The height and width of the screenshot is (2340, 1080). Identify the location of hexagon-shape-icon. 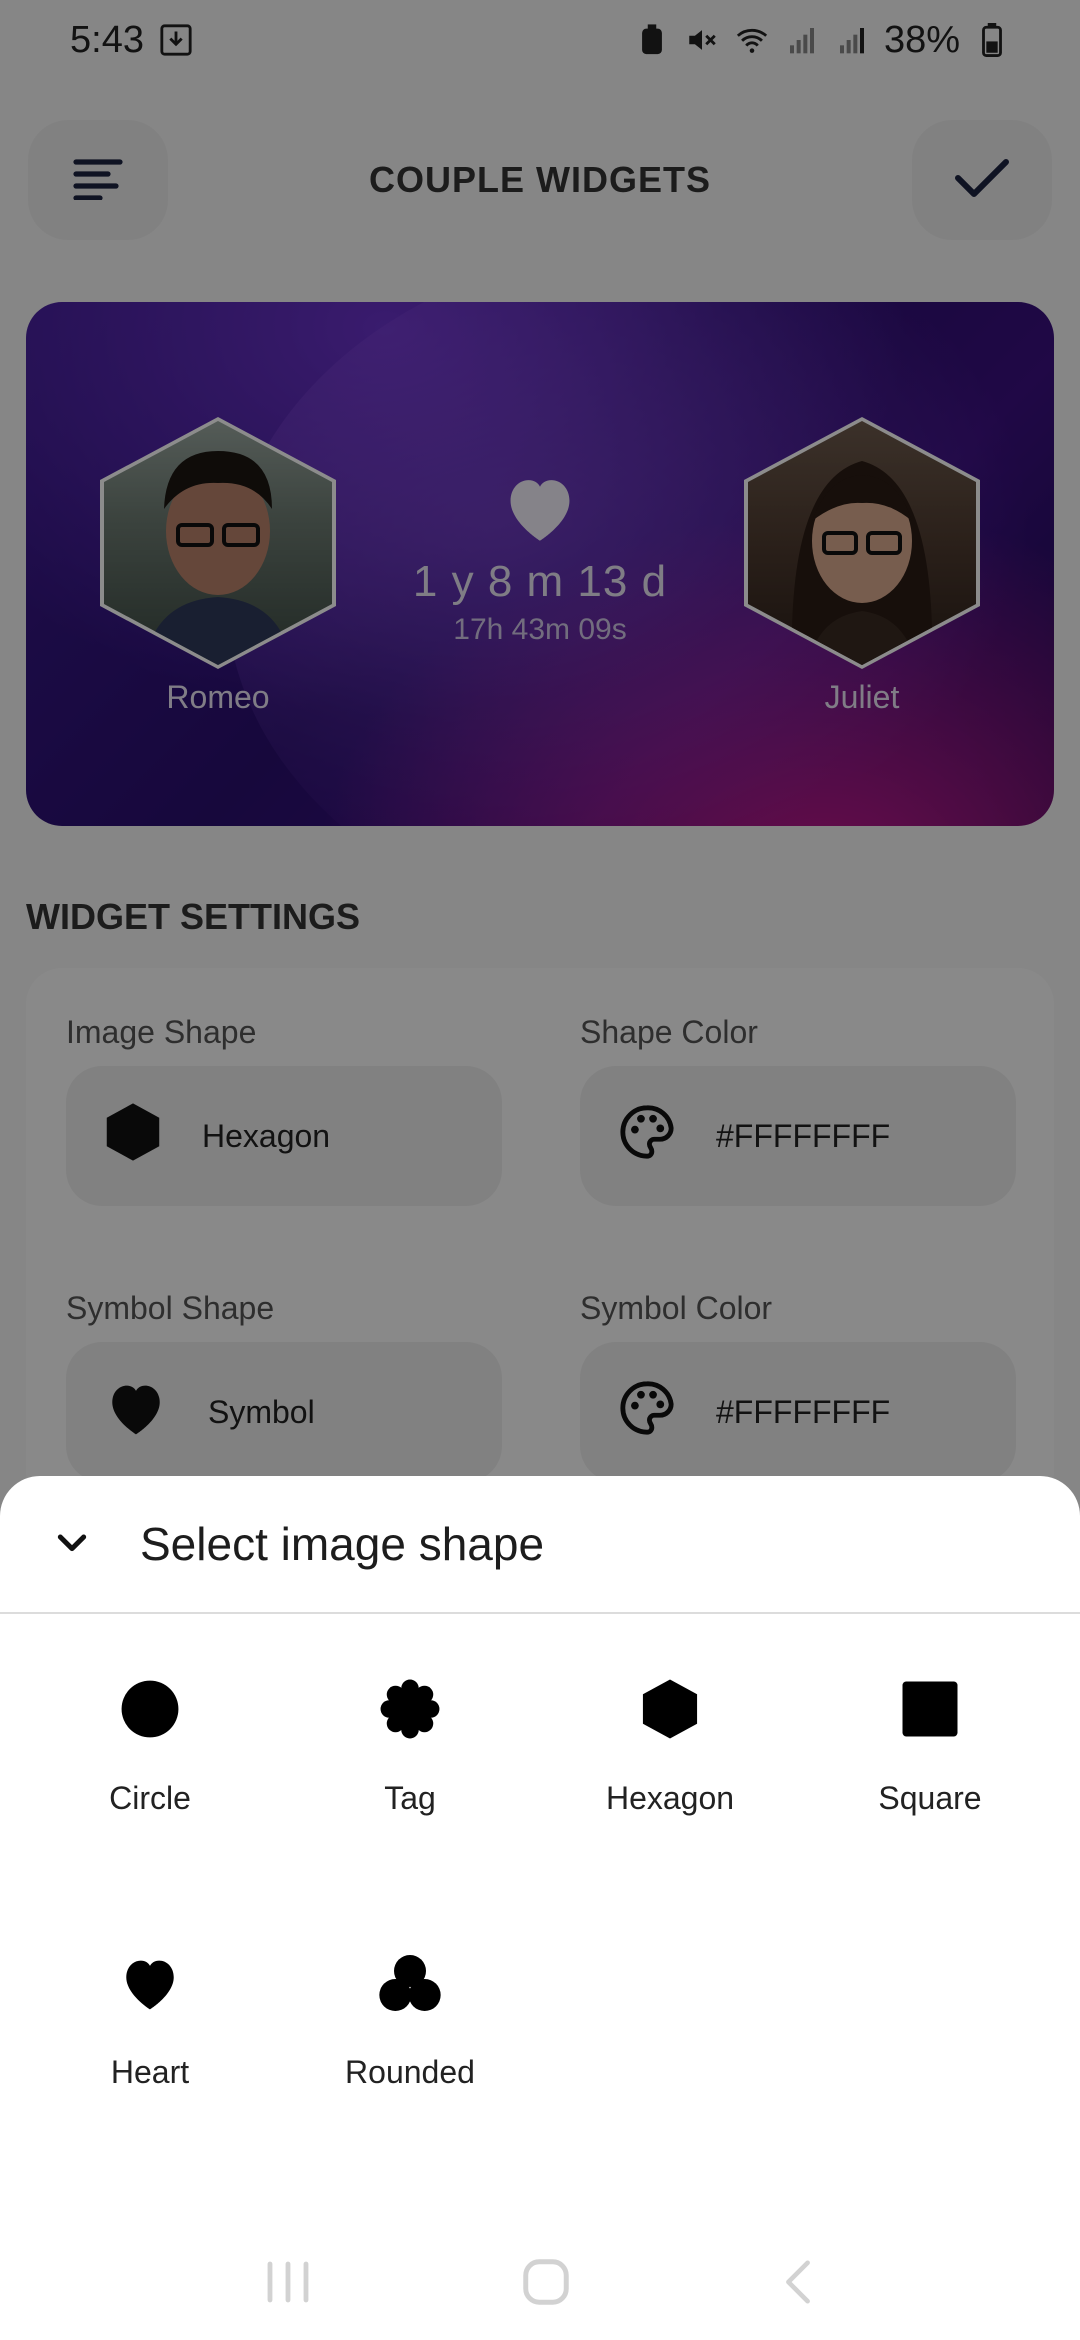
(670, 1709).